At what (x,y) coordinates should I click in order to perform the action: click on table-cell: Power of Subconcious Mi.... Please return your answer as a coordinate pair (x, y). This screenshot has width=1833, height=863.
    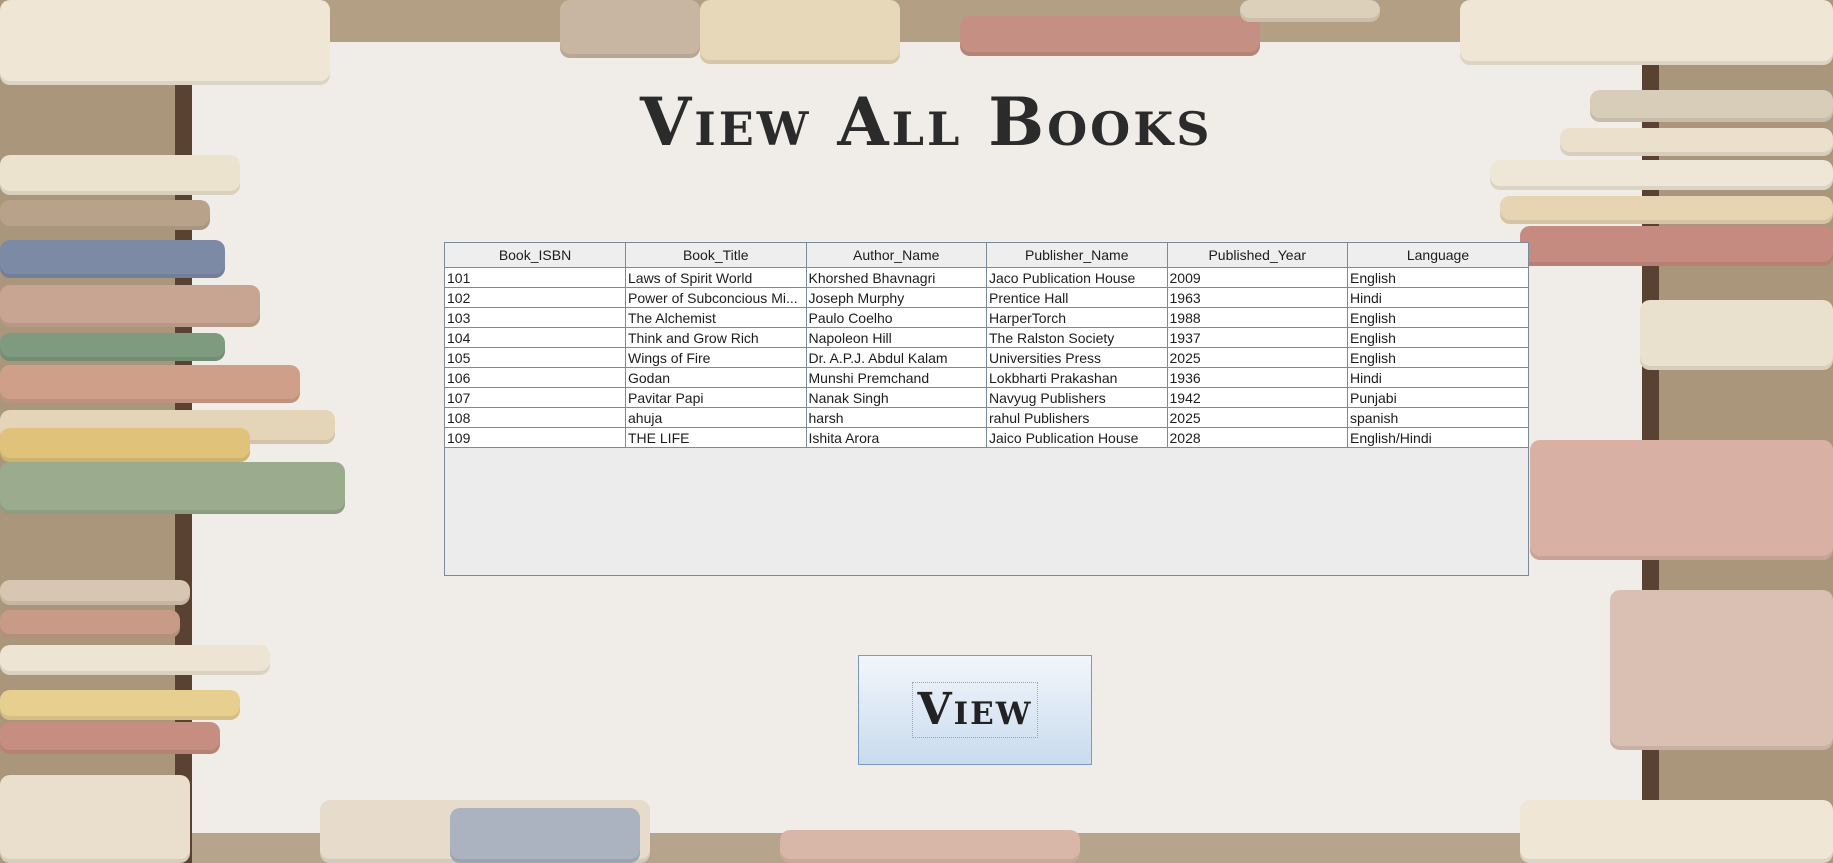
    Looking at the image, I should click on (716, 297).